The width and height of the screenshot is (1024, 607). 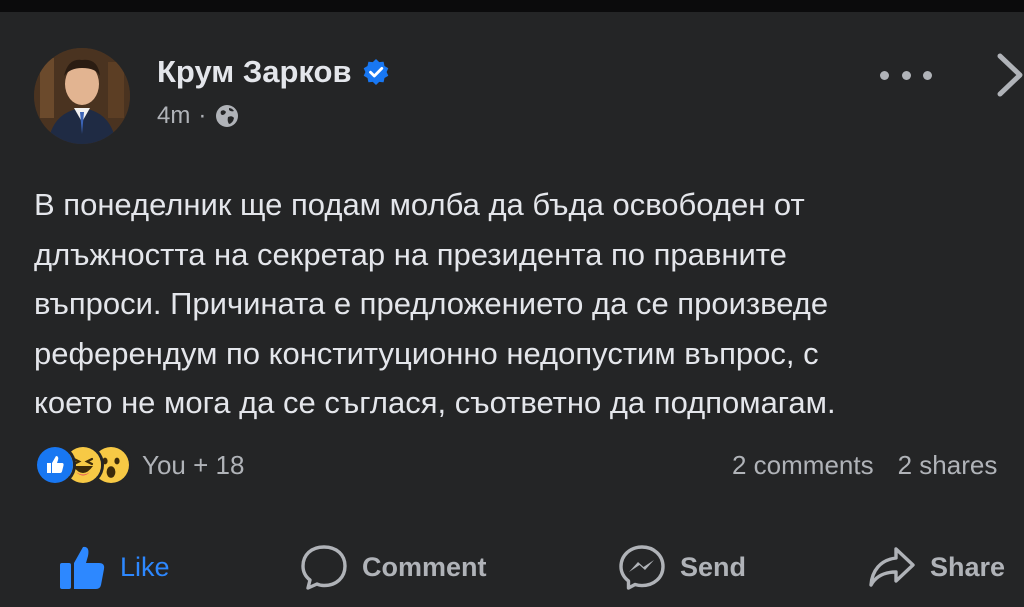 What do you see at coordinates (145, 566) in the screenshot?
I see `like-label: Like` at bounding box center [145, 566].